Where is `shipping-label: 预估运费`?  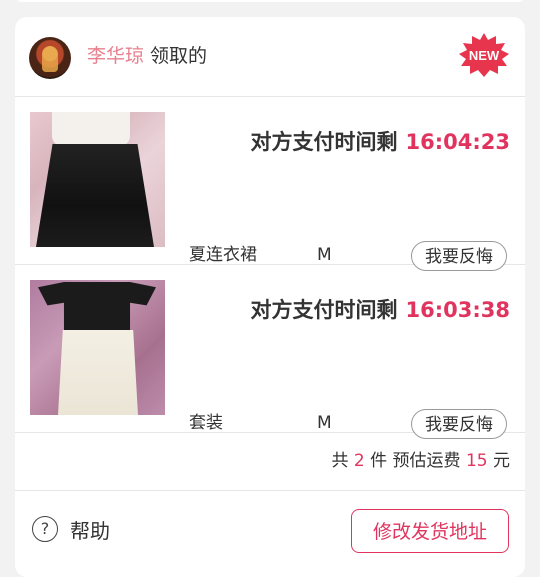 shipping-label: 预估运费 is located at coordinates (426, 461).